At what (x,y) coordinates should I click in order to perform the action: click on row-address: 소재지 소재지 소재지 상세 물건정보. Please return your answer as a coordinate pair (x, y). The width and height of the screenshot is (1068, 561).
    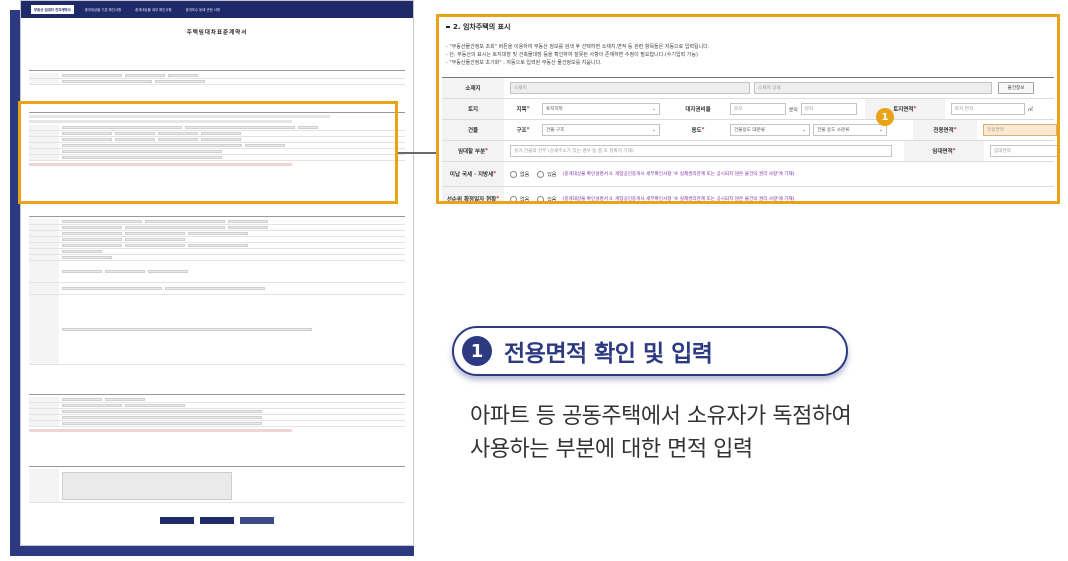
    Looking at the image, I should click on (748, 88).